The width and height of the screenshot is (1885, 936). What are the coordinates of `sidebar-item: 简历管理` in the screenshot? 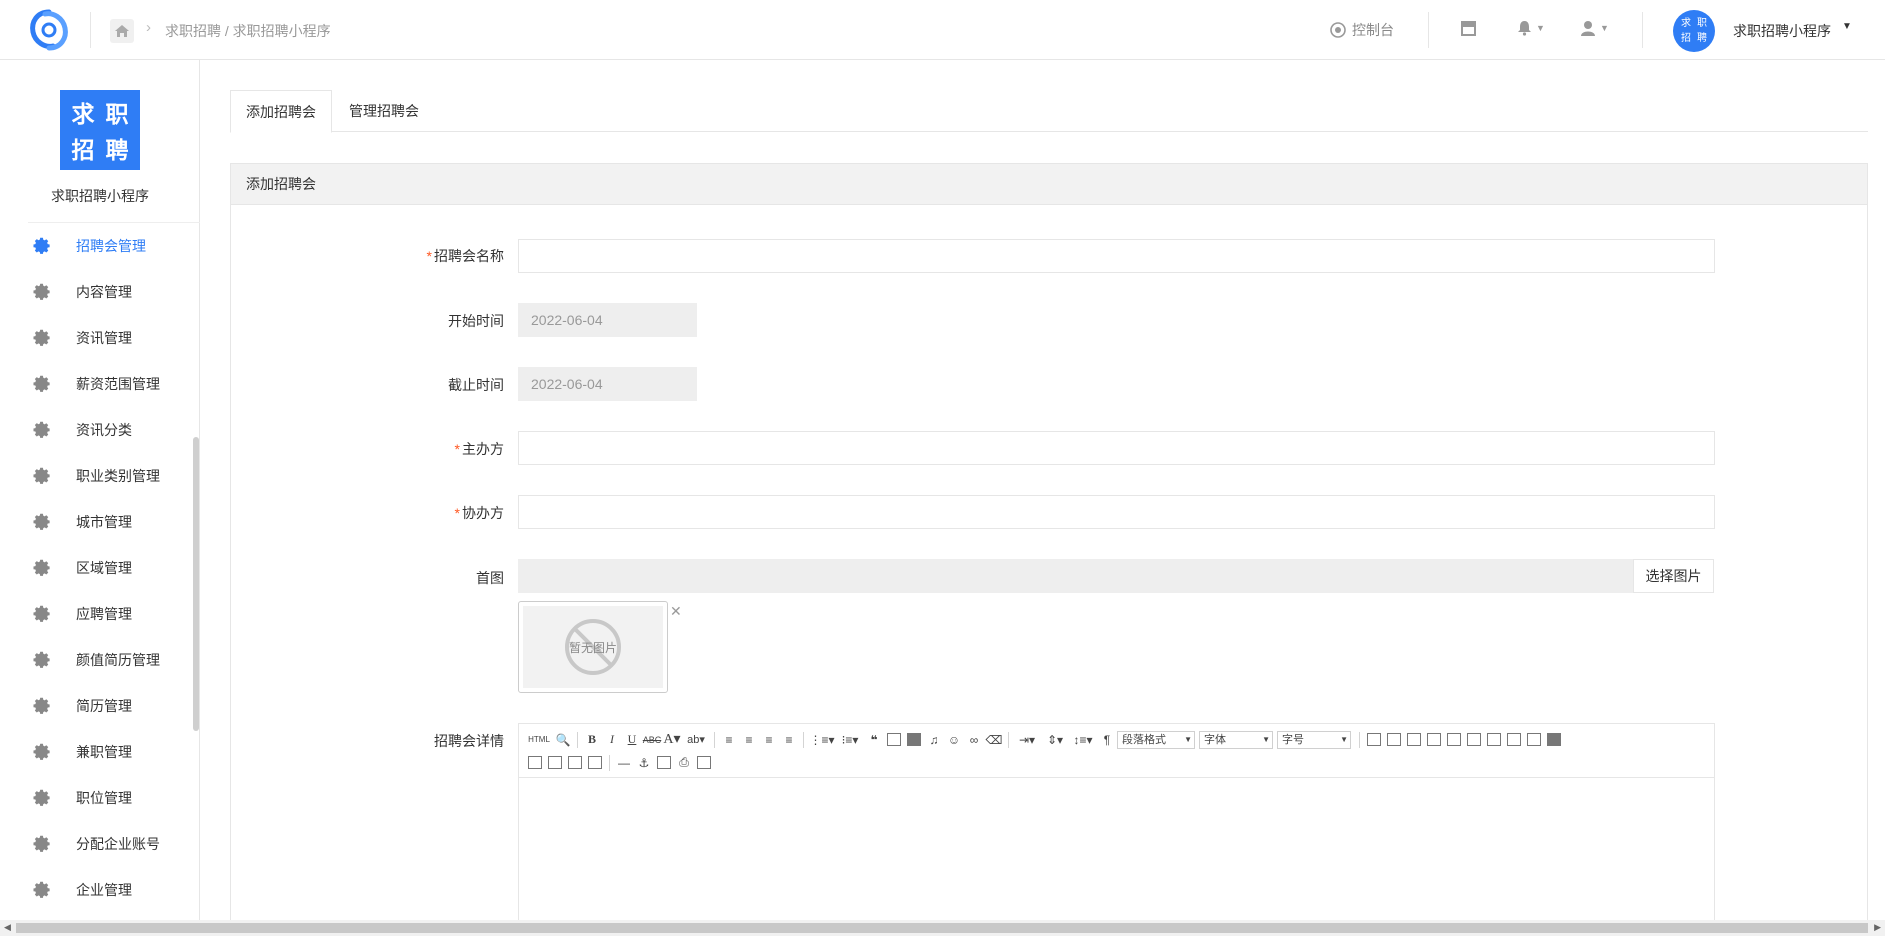 It's located at (114, 706).